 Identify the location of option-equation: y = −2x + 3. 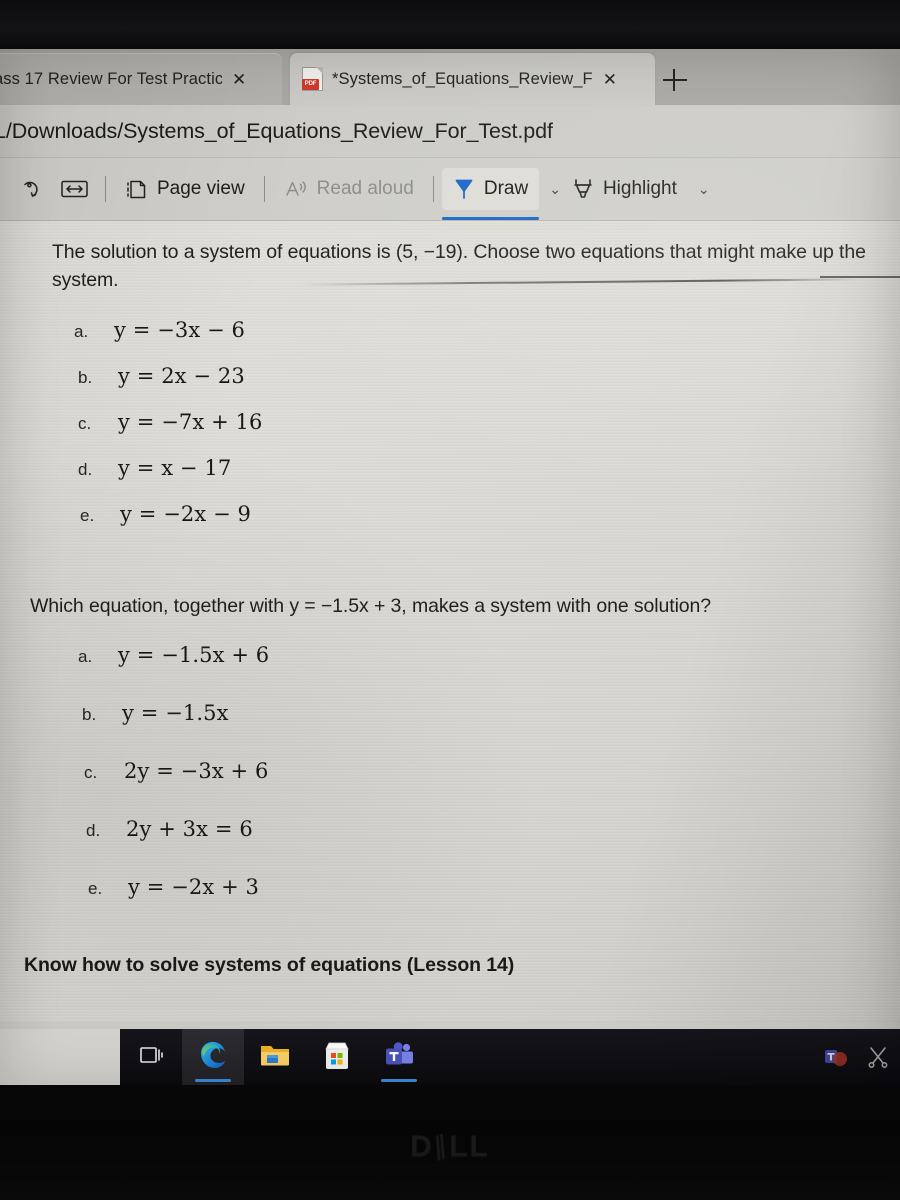
(194, 886).